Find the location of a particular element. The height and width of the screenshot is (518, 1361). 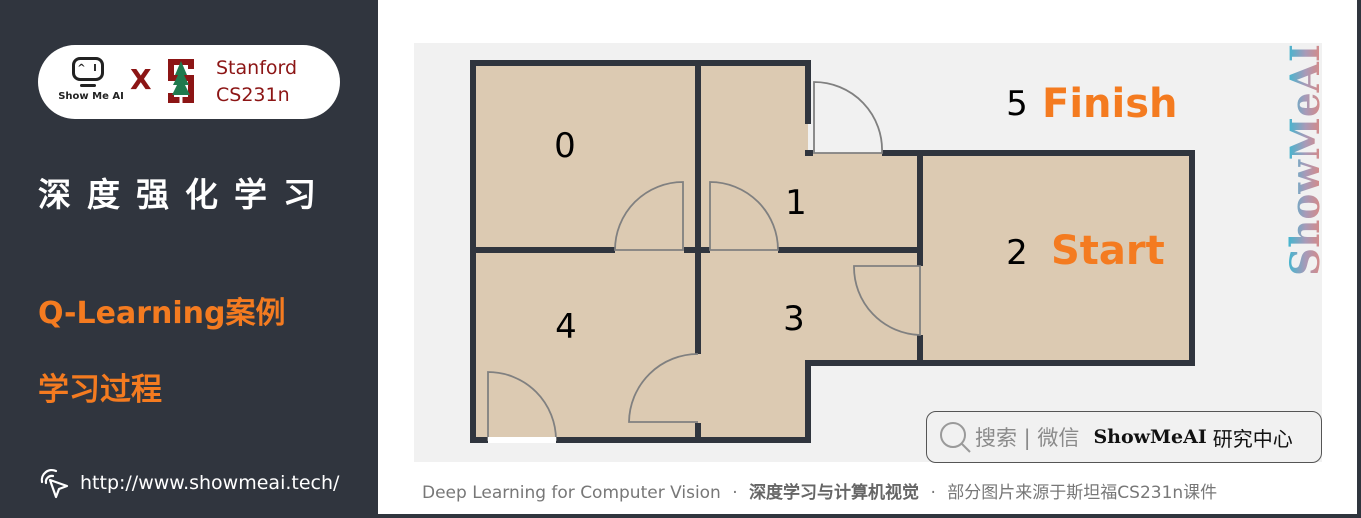

search-icon is located at coordinates (955, 437).